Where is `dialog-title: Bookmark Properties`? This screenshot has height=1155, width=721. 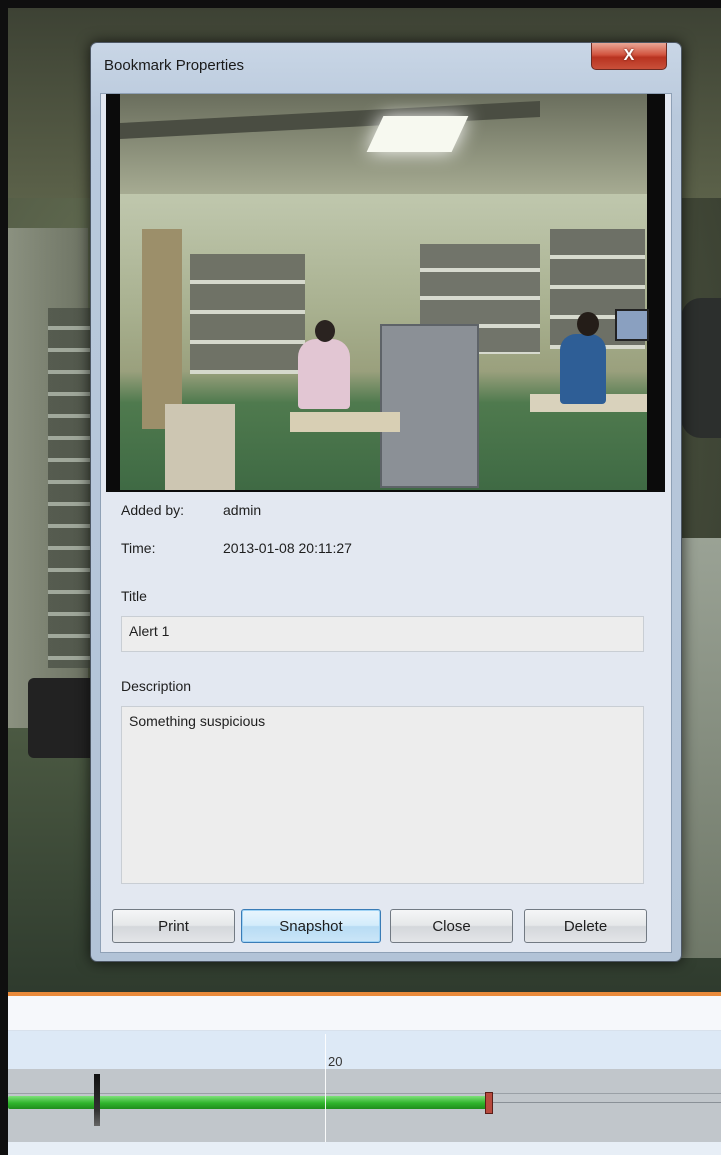
dialog-title: Bookmark Properties is located at coordinates (174, 65).